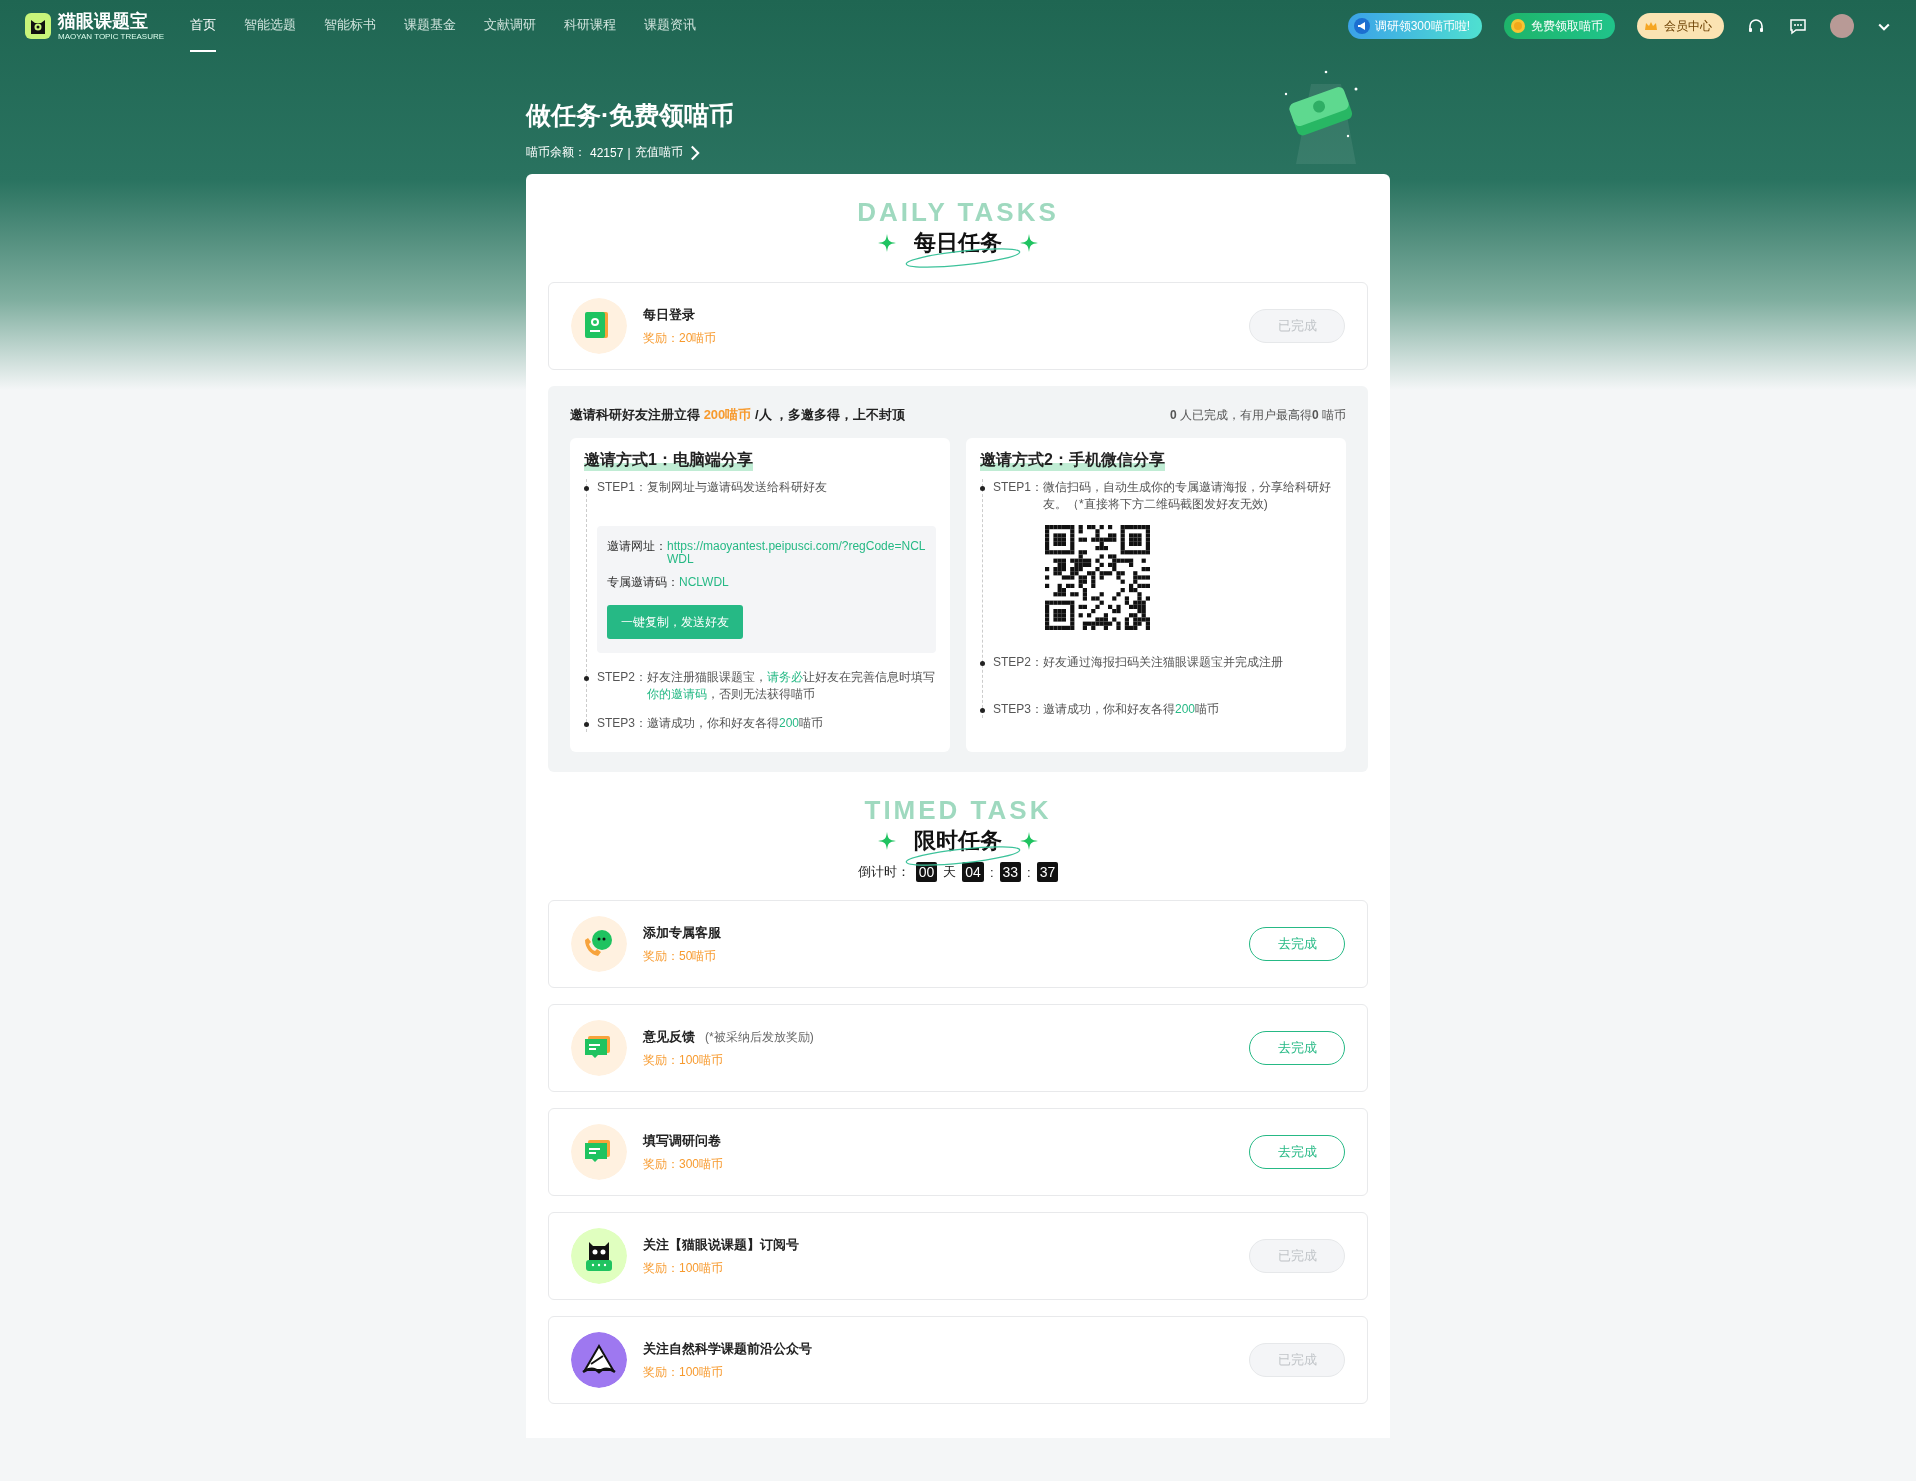 The width and height of the screenshot is (1916, 1481). What do you see at coordinates (599, 1360) in the screenshot?
I see `pyramid-book-icon` at bounding box center [599, 1360].